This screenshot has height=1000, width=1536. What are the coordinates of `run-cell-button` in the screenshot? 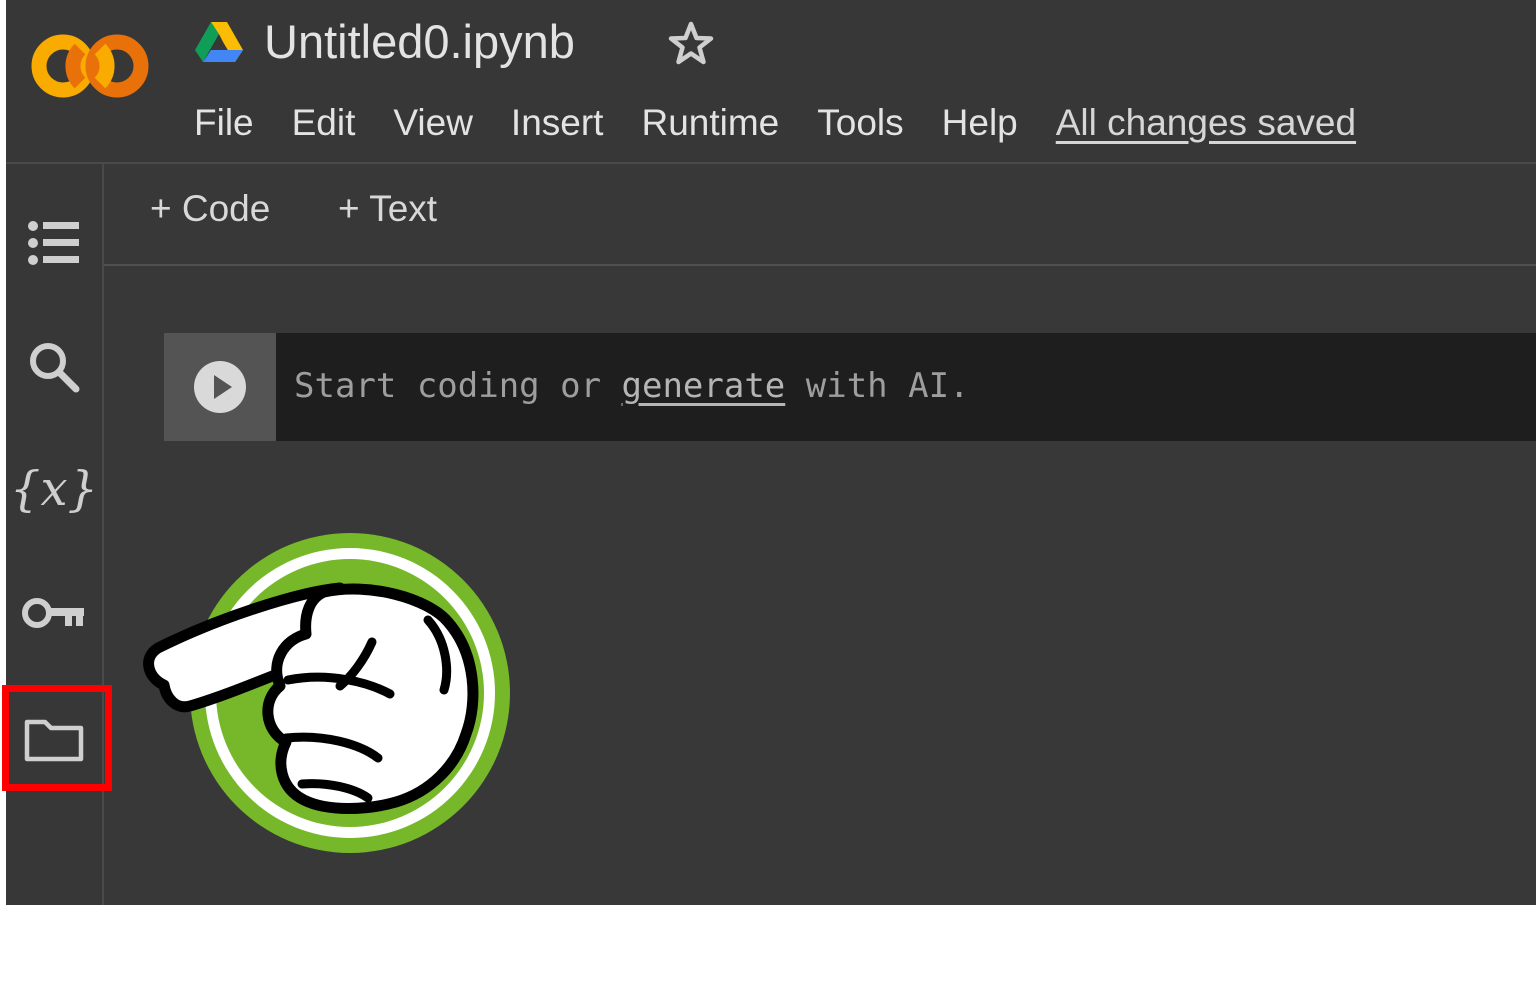 It's located at (220, 387).